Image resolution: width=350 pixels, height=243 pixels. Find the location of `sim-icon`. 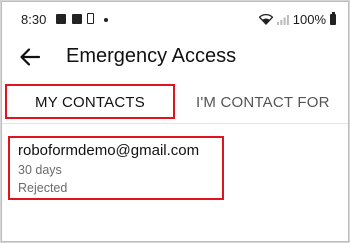

sim-icon is located at coordinates (90, 18).